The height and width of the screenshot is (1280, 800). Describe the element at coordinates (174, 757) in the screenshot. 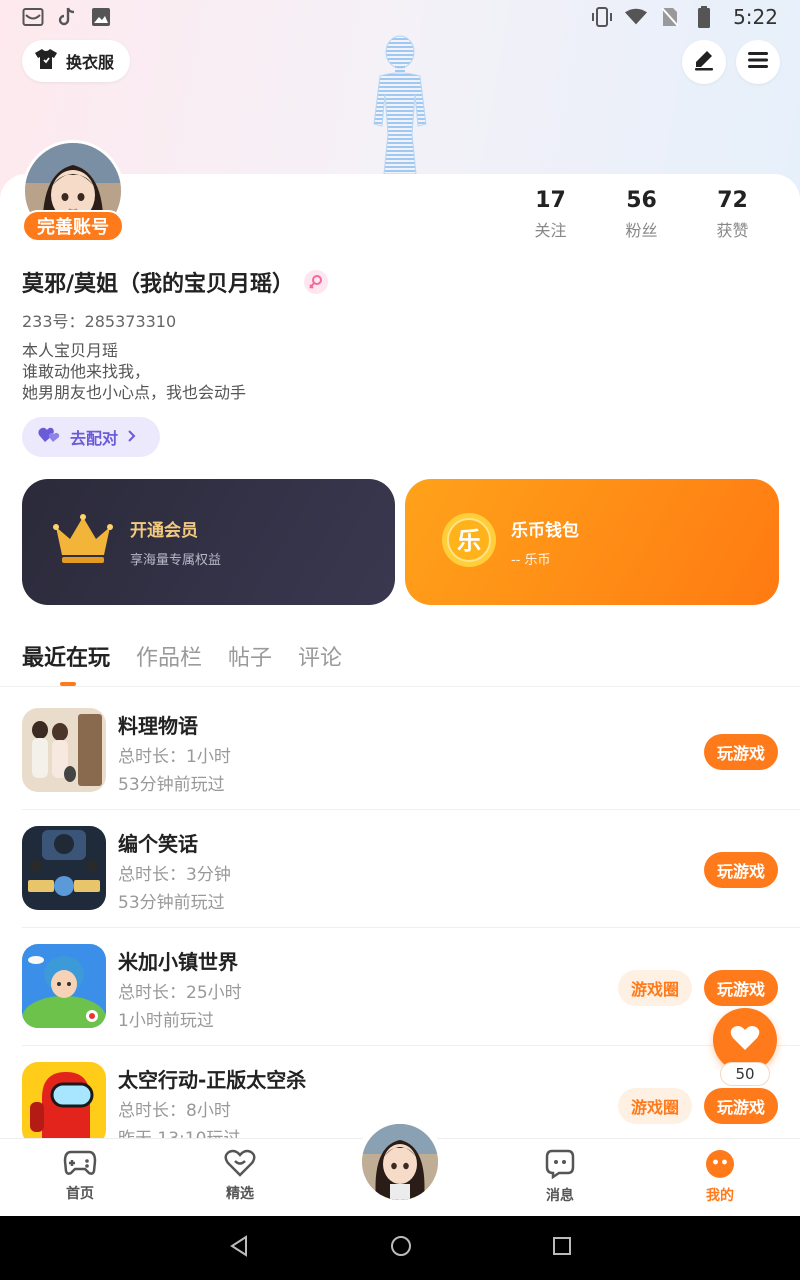

I see `game-duration: 总时长：1小时` at that location.